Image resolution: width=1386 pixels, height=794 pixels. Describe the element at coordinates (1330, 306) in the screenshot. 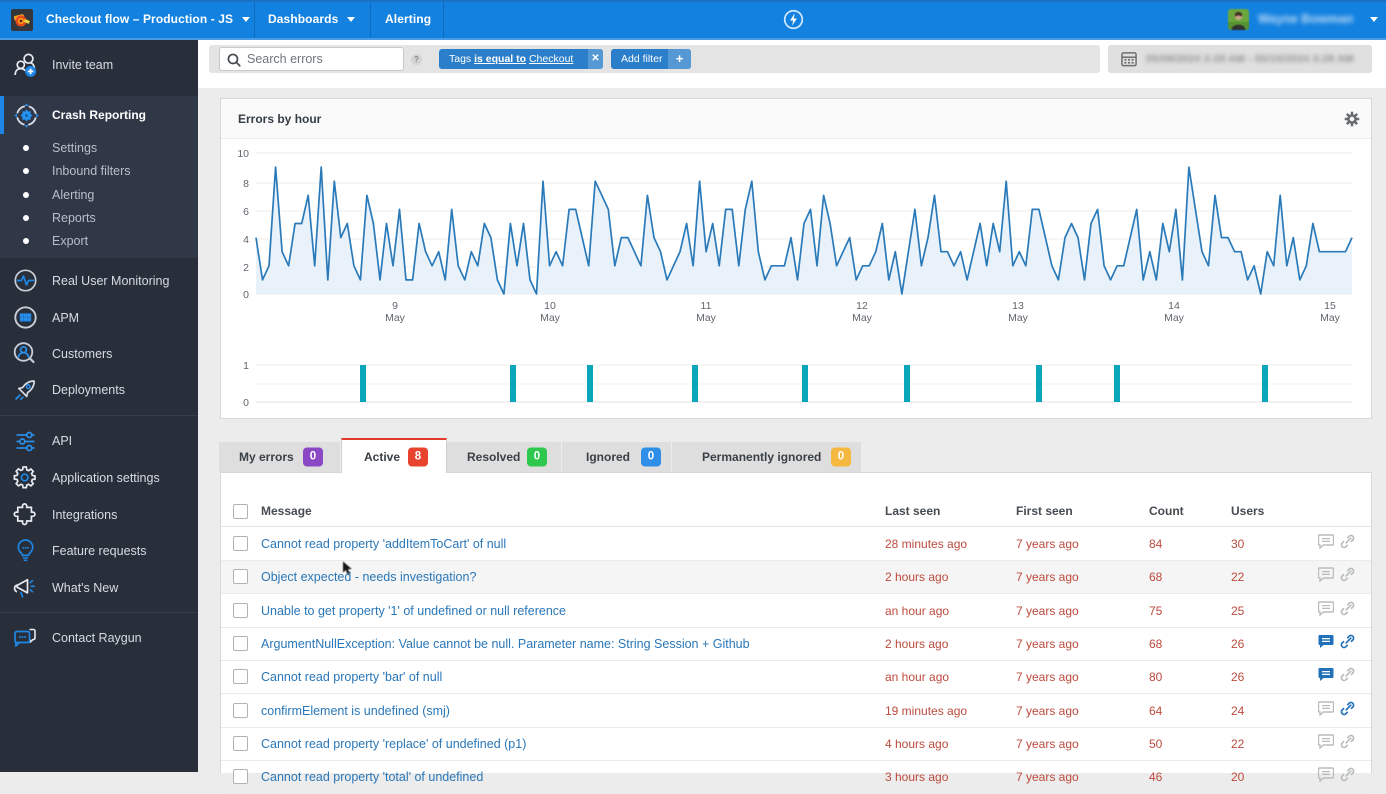

I see `svg-text: 15` at that location.